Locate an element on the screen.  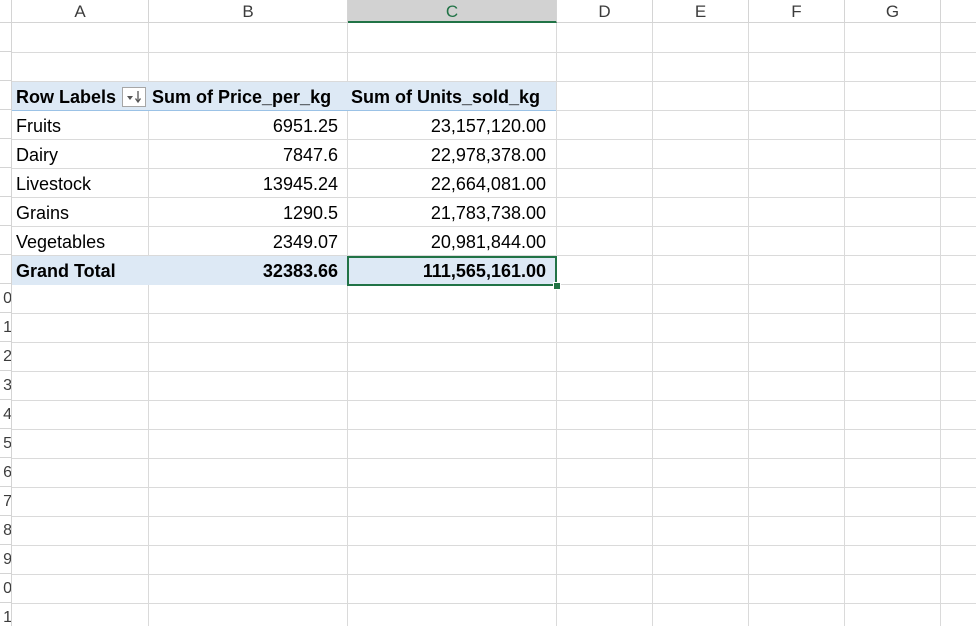
row-header: 7 is located at coordinates (5, 501).